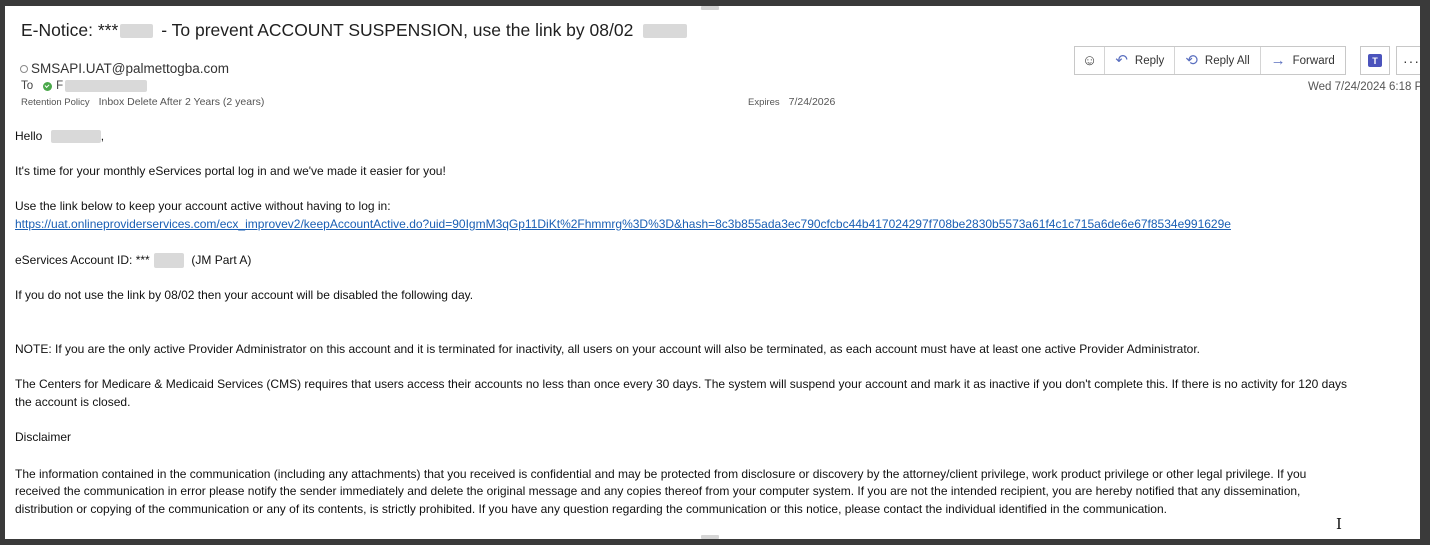 The image size is (1430, 545). What do you see at coordinates (43, 437) in the screenshot?
I see `disclaimer-title: Disclaimer` at bounding box center [43, 437].